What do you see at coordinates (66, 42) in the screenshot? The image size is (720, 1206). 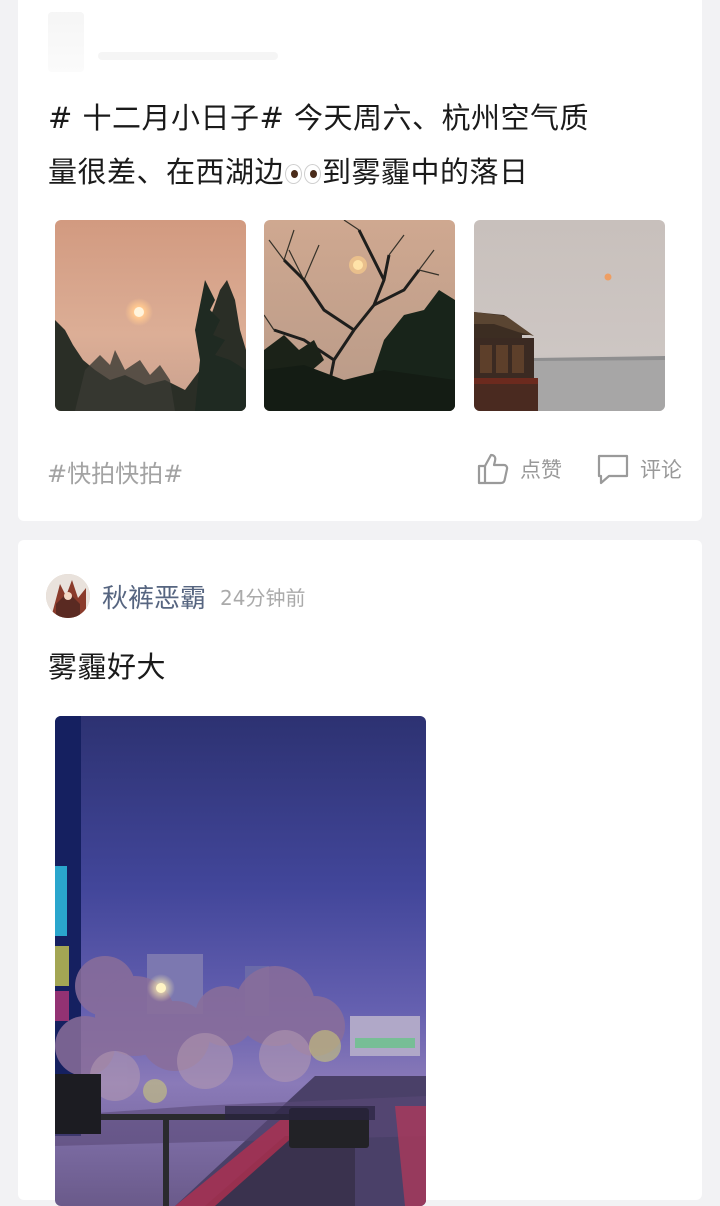 I see `avatar-placeholder` at bounding box center [66, 42].